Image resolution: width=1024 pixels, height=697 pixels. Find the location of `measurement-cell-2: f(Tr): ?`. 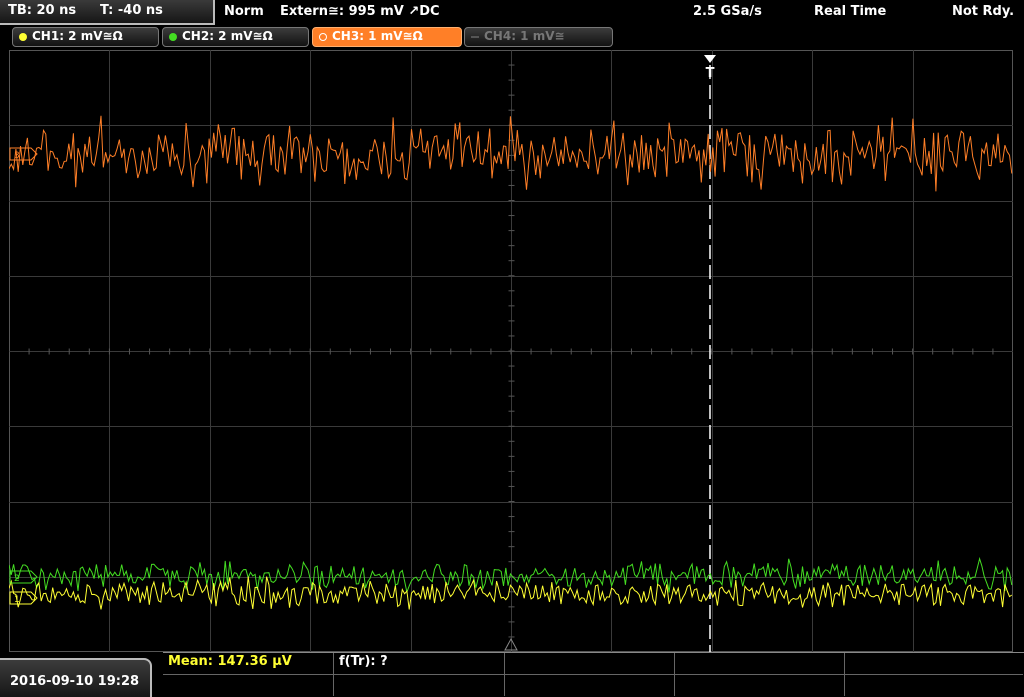

measurement-cell-2: f(Tr): ? is located at coordinates (419, 664).